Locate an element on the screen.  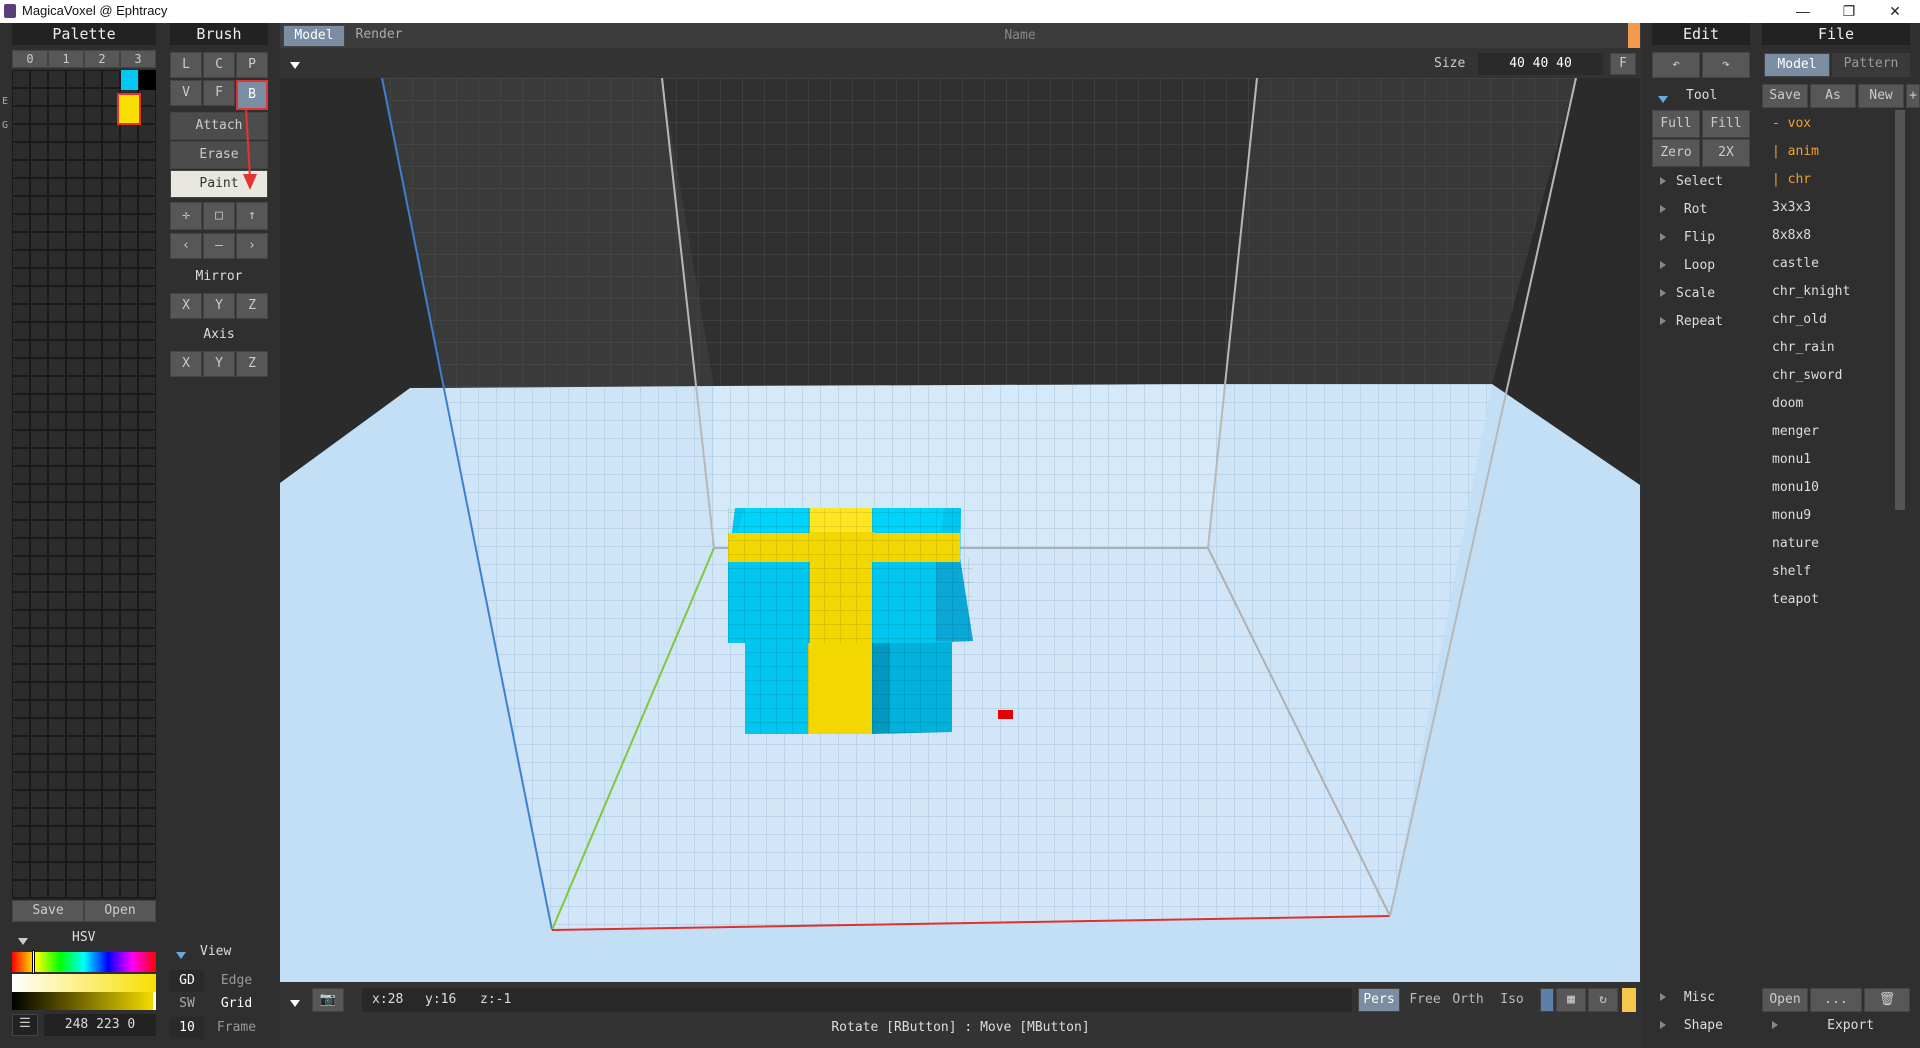
palette-grid is located at coordinates (84, 485).